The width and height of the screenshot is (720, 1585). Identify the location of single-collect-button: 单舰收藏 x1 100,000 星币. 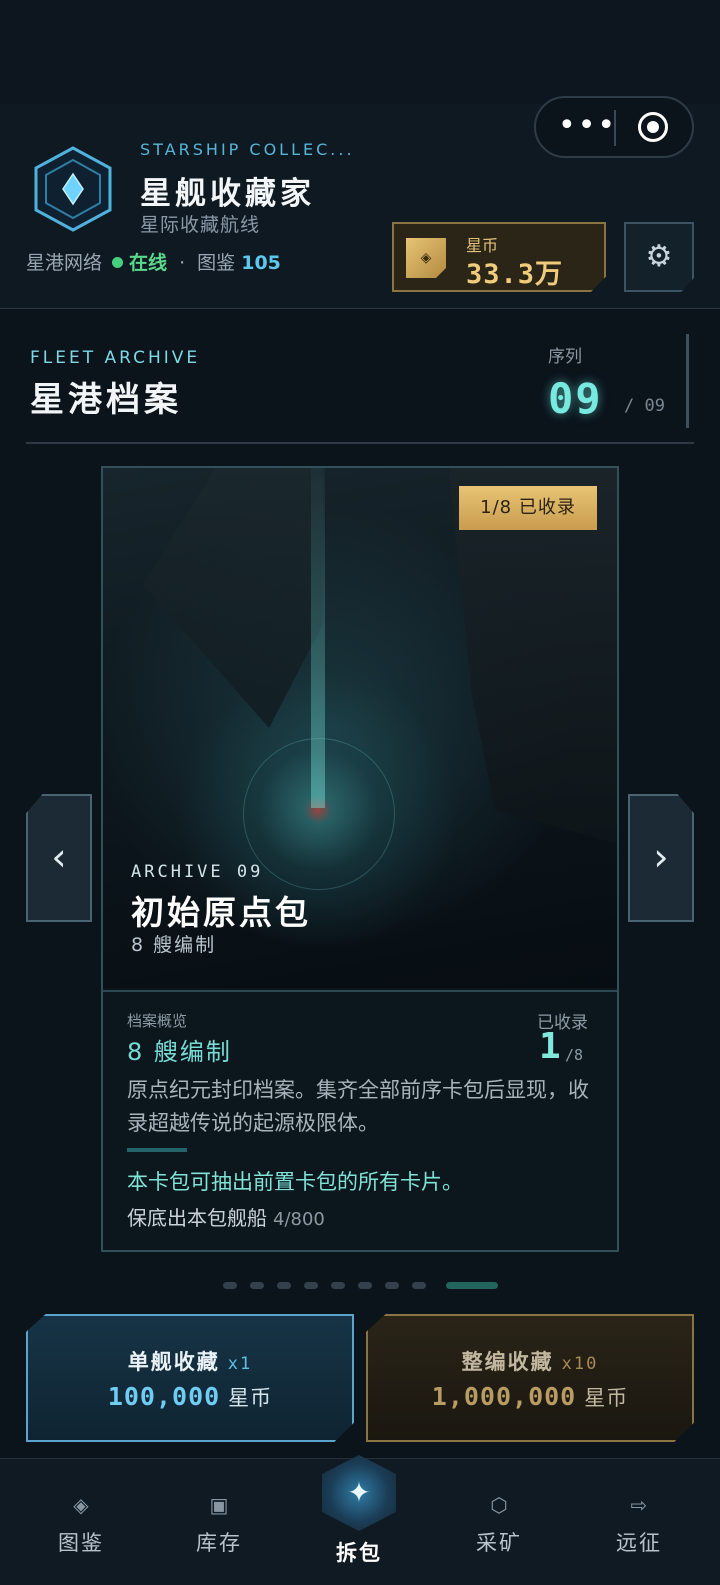
(190, 1378).